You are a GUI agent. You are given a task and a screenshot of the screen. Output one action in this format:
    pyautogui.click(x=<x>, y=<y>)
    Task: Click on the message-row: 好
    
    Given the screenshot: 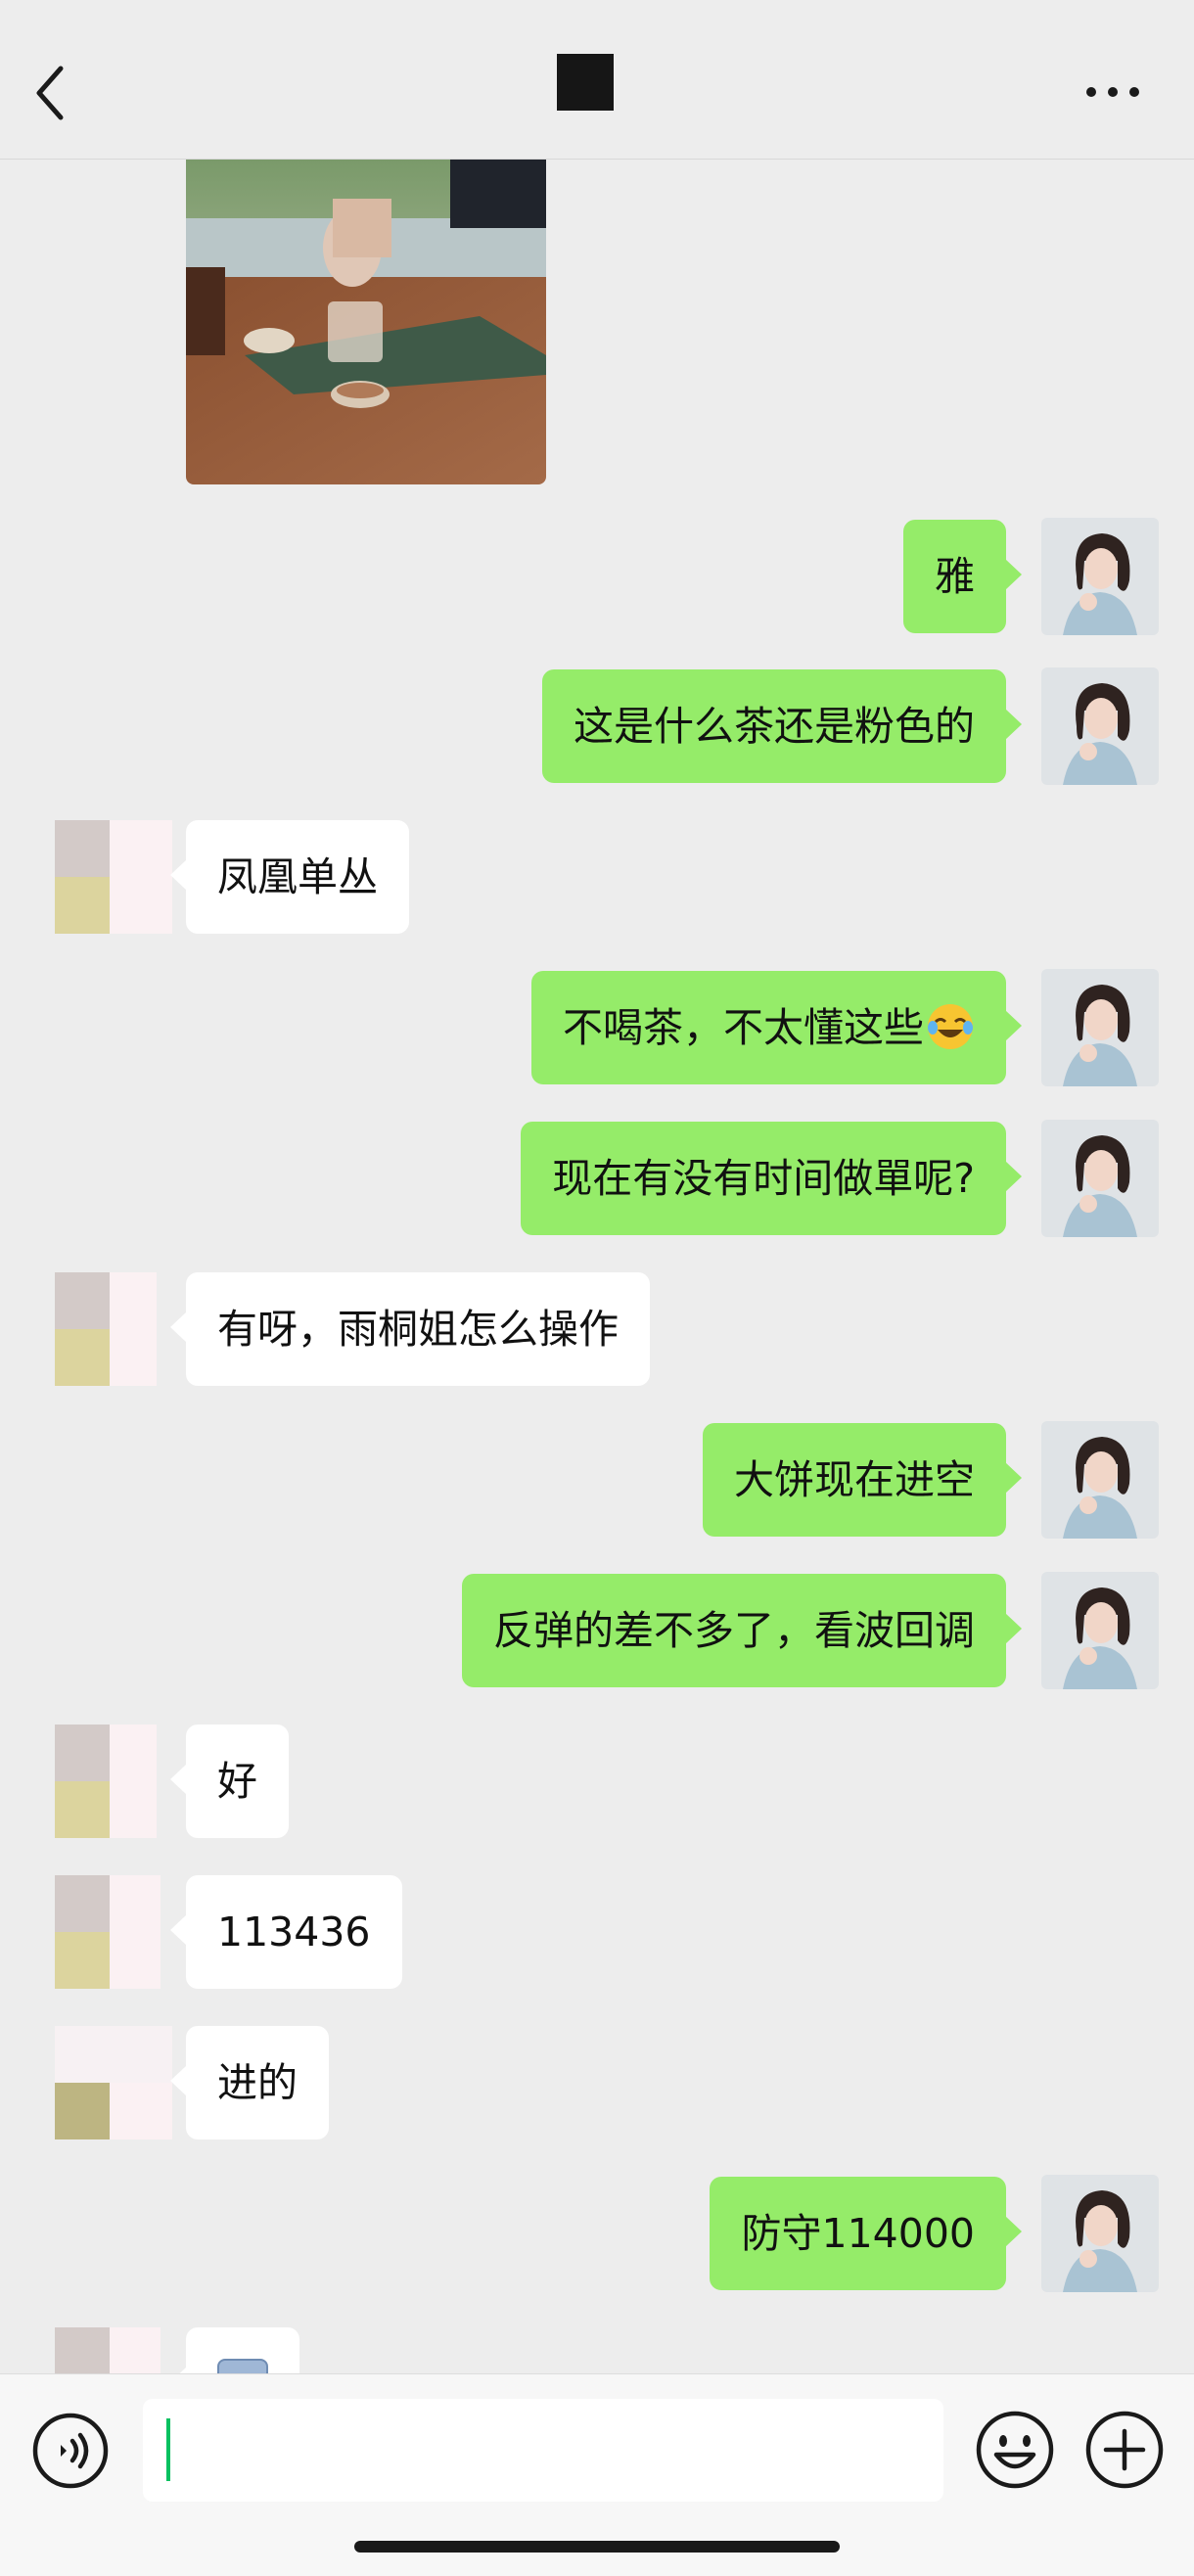 What is the action you would take?
    pyautogui.click(x=597, y=1782)
    